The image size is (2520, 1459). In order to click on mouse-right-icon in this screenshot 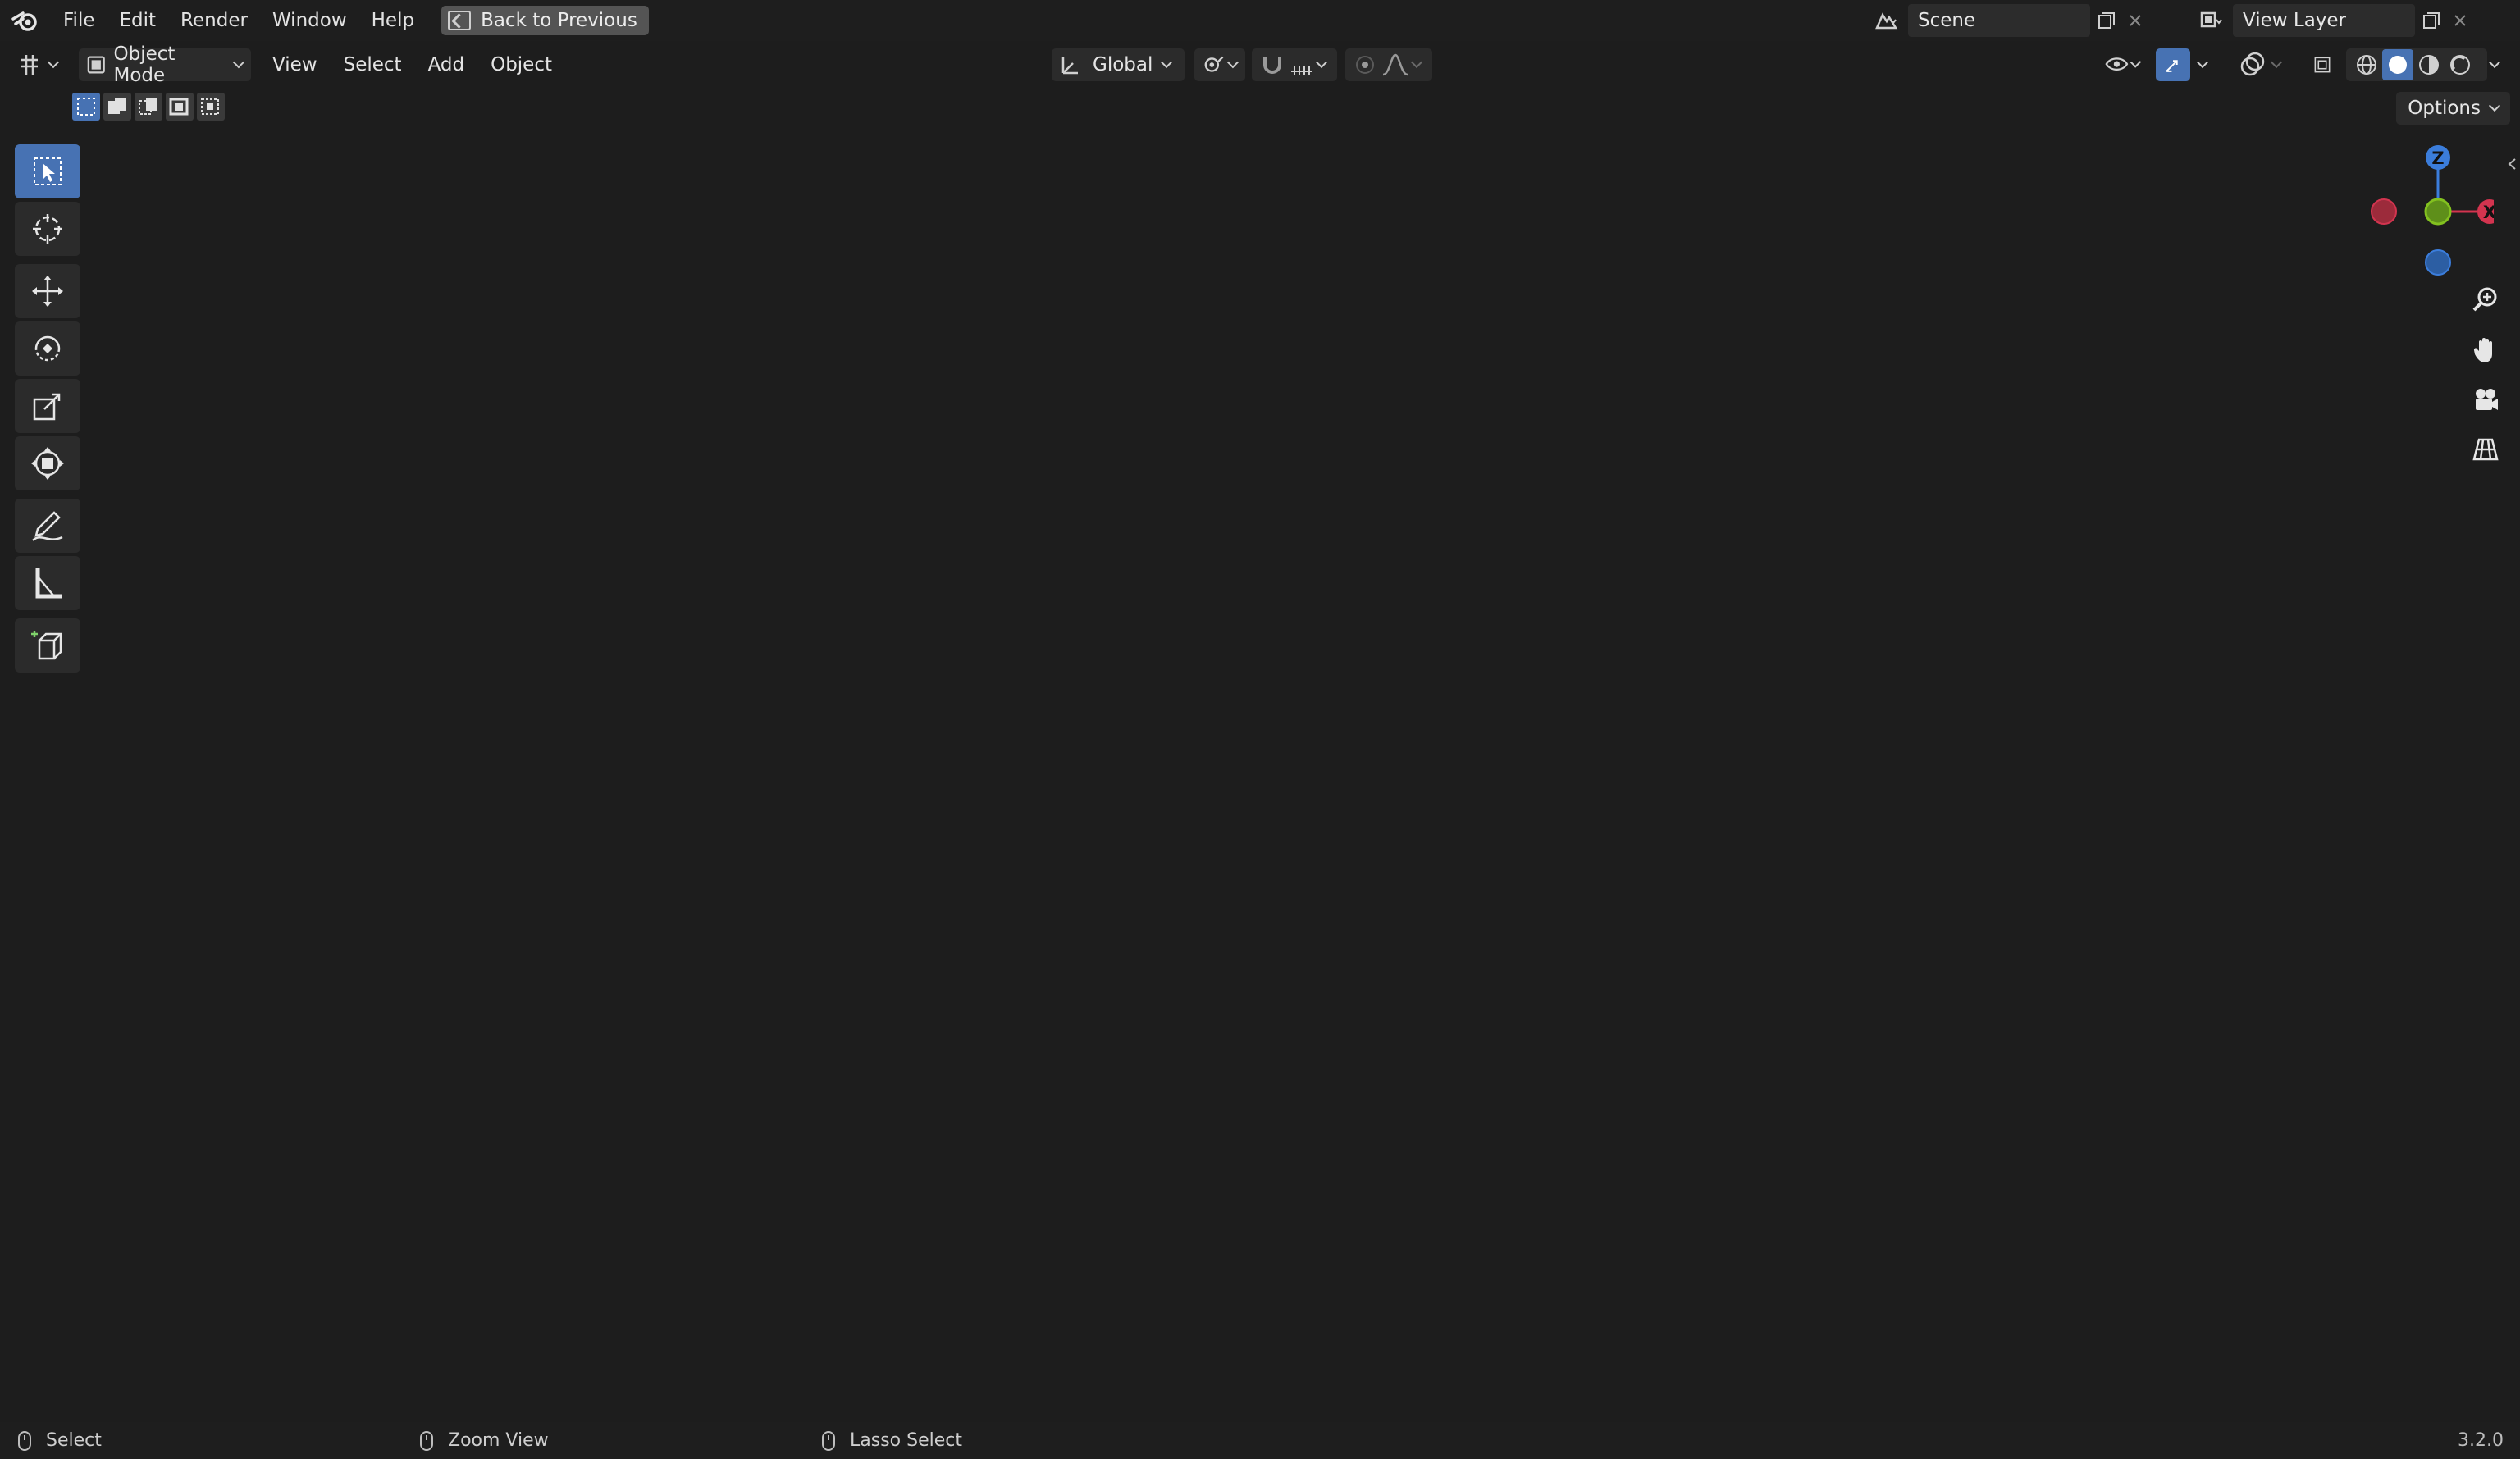, I will do `click(828, 1440)`.